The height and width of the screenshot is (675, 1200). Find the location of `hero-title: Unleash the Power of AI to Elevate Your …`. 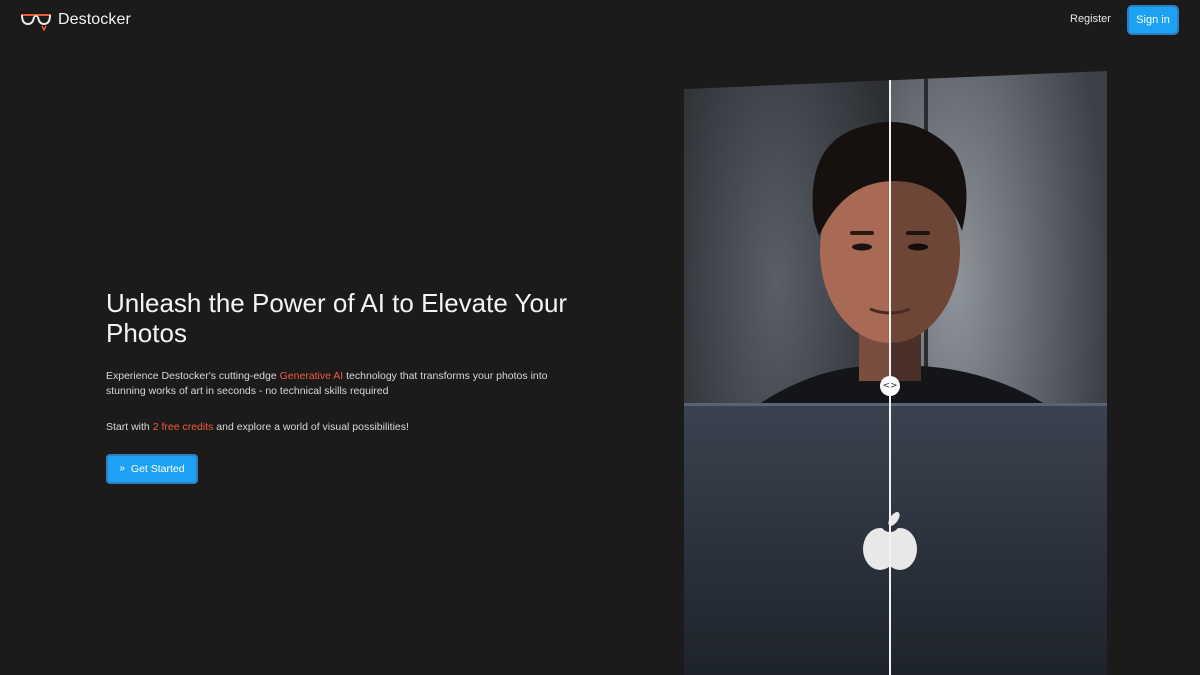

hero-title: Unleash the Power of AI to Elevate Your … is located at coordinates (337, 318).